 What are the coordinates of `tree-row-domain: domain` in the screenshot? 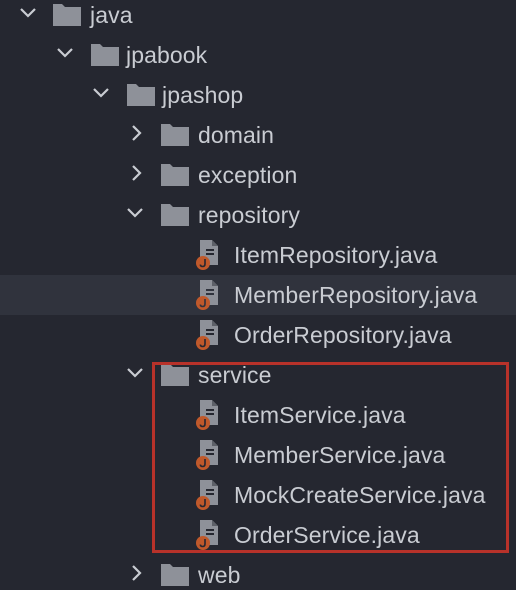 It's located at (258, 135).